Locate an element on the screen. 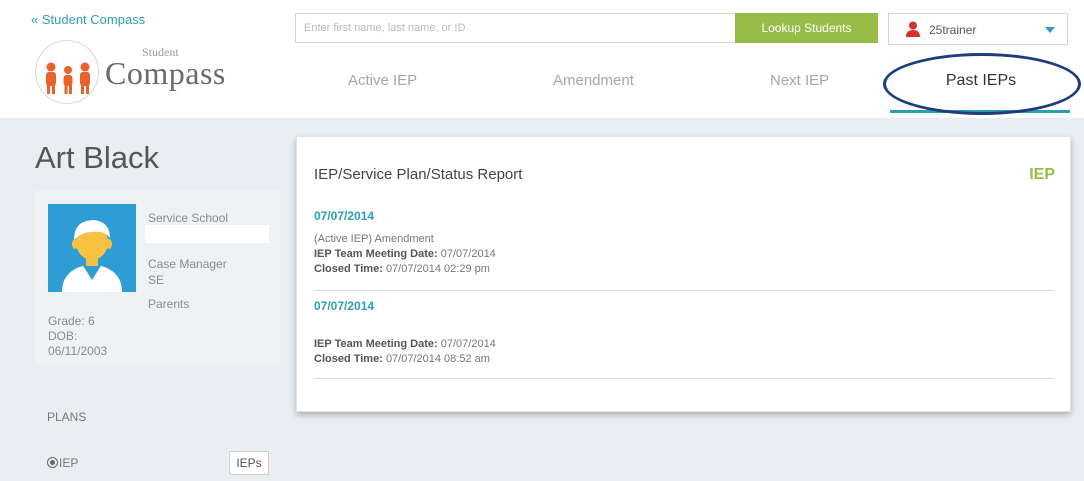 The height and width of the screenshot is (481, 1084). report-entry: 07/07/2014 IEP Team Meeting Date is located at coordinates (684, 339).